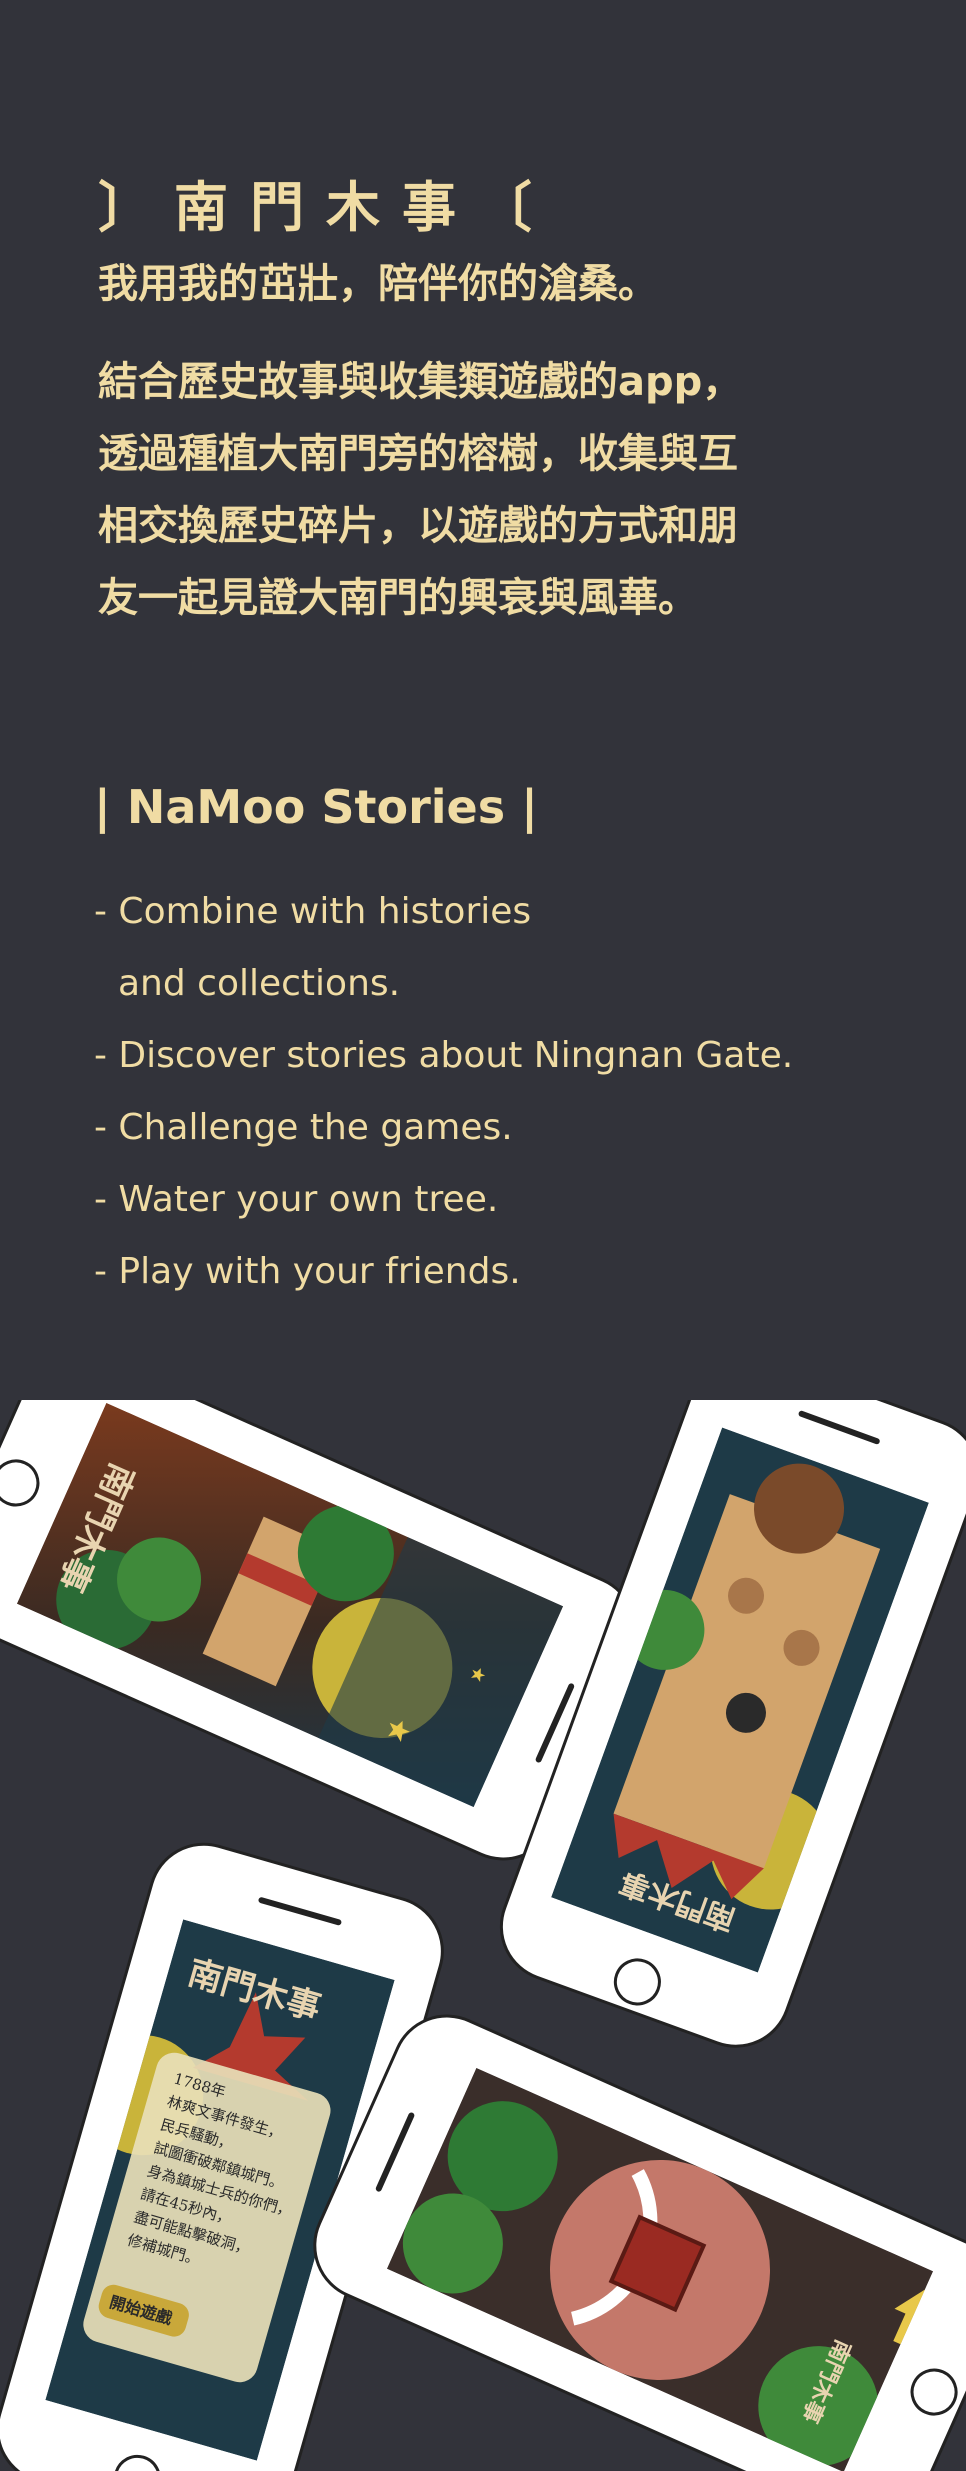  What do you see at coordinates (259, 983) in the screenshot?
I see `feature-text-continued: and collections.` at bounding box center [259, 983].